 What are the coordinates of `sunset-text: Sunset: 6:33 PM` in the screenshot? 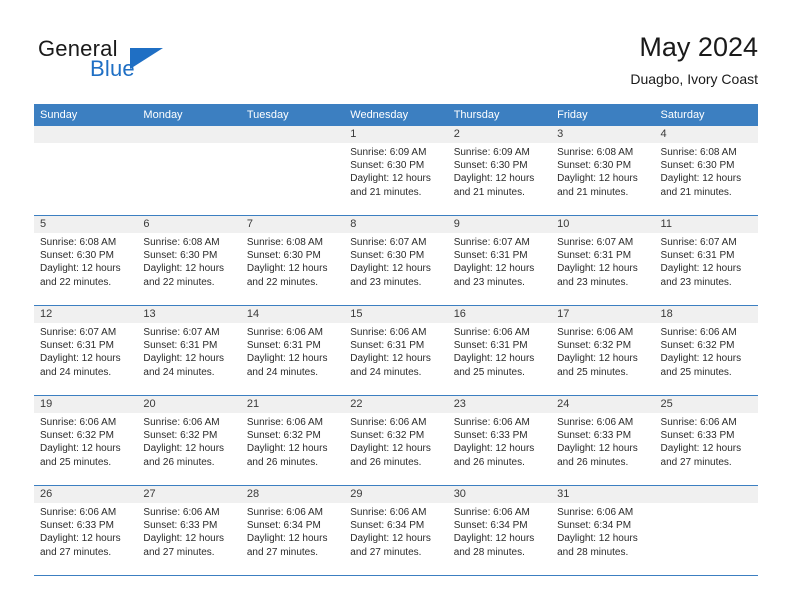 It's located at (490, 436).